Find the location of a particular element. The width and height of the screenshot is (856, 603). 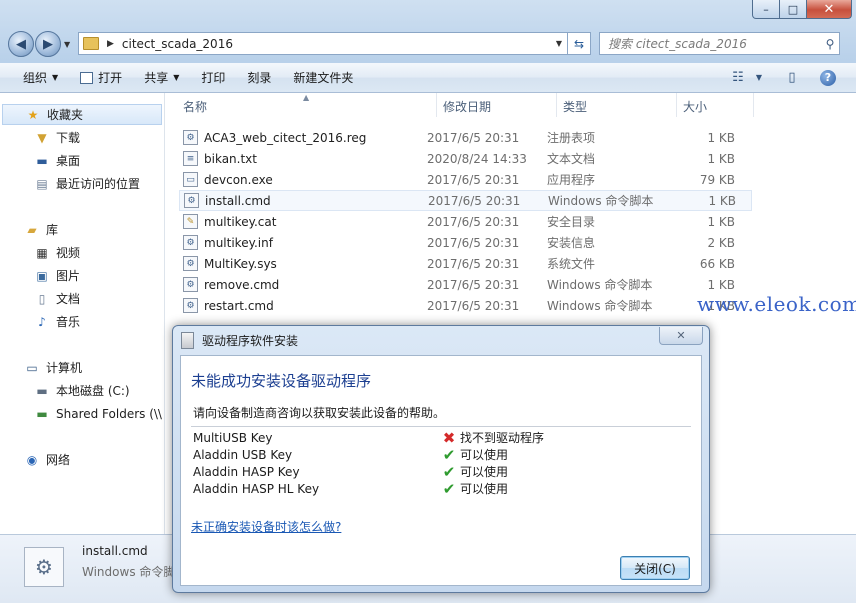

search-input is located at coordinates (710, 43).